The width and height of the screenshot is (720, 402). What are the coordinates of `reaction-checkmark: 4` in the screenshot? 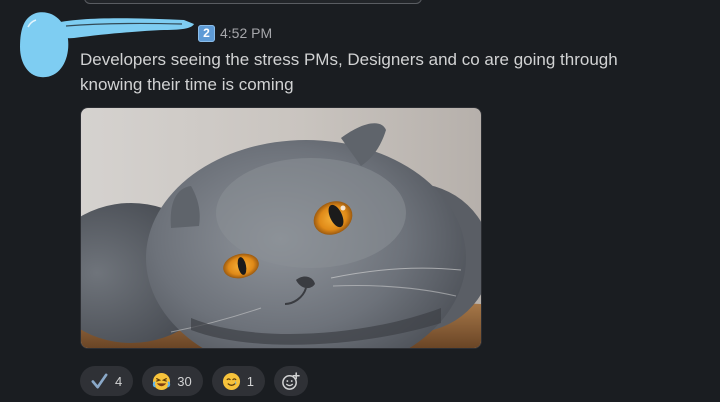 It's located at (107, 381).